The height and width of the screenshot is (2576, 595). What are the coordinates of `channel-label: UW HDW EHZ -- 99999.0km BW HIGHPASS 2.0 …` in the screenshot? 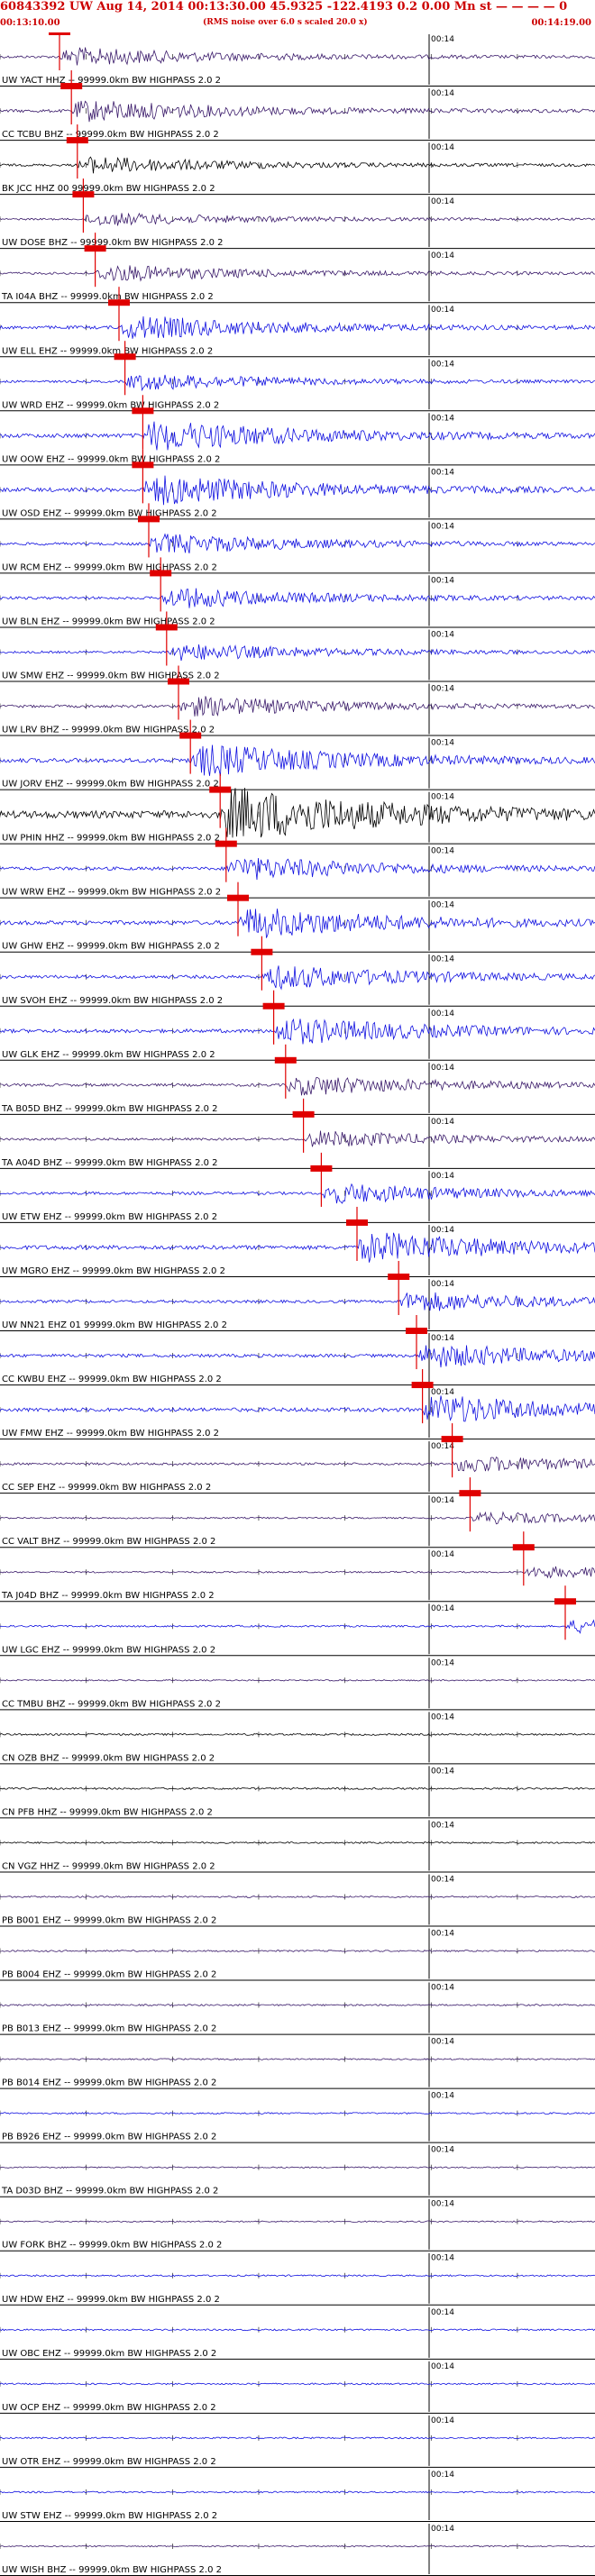 It's located at (111, 2300).